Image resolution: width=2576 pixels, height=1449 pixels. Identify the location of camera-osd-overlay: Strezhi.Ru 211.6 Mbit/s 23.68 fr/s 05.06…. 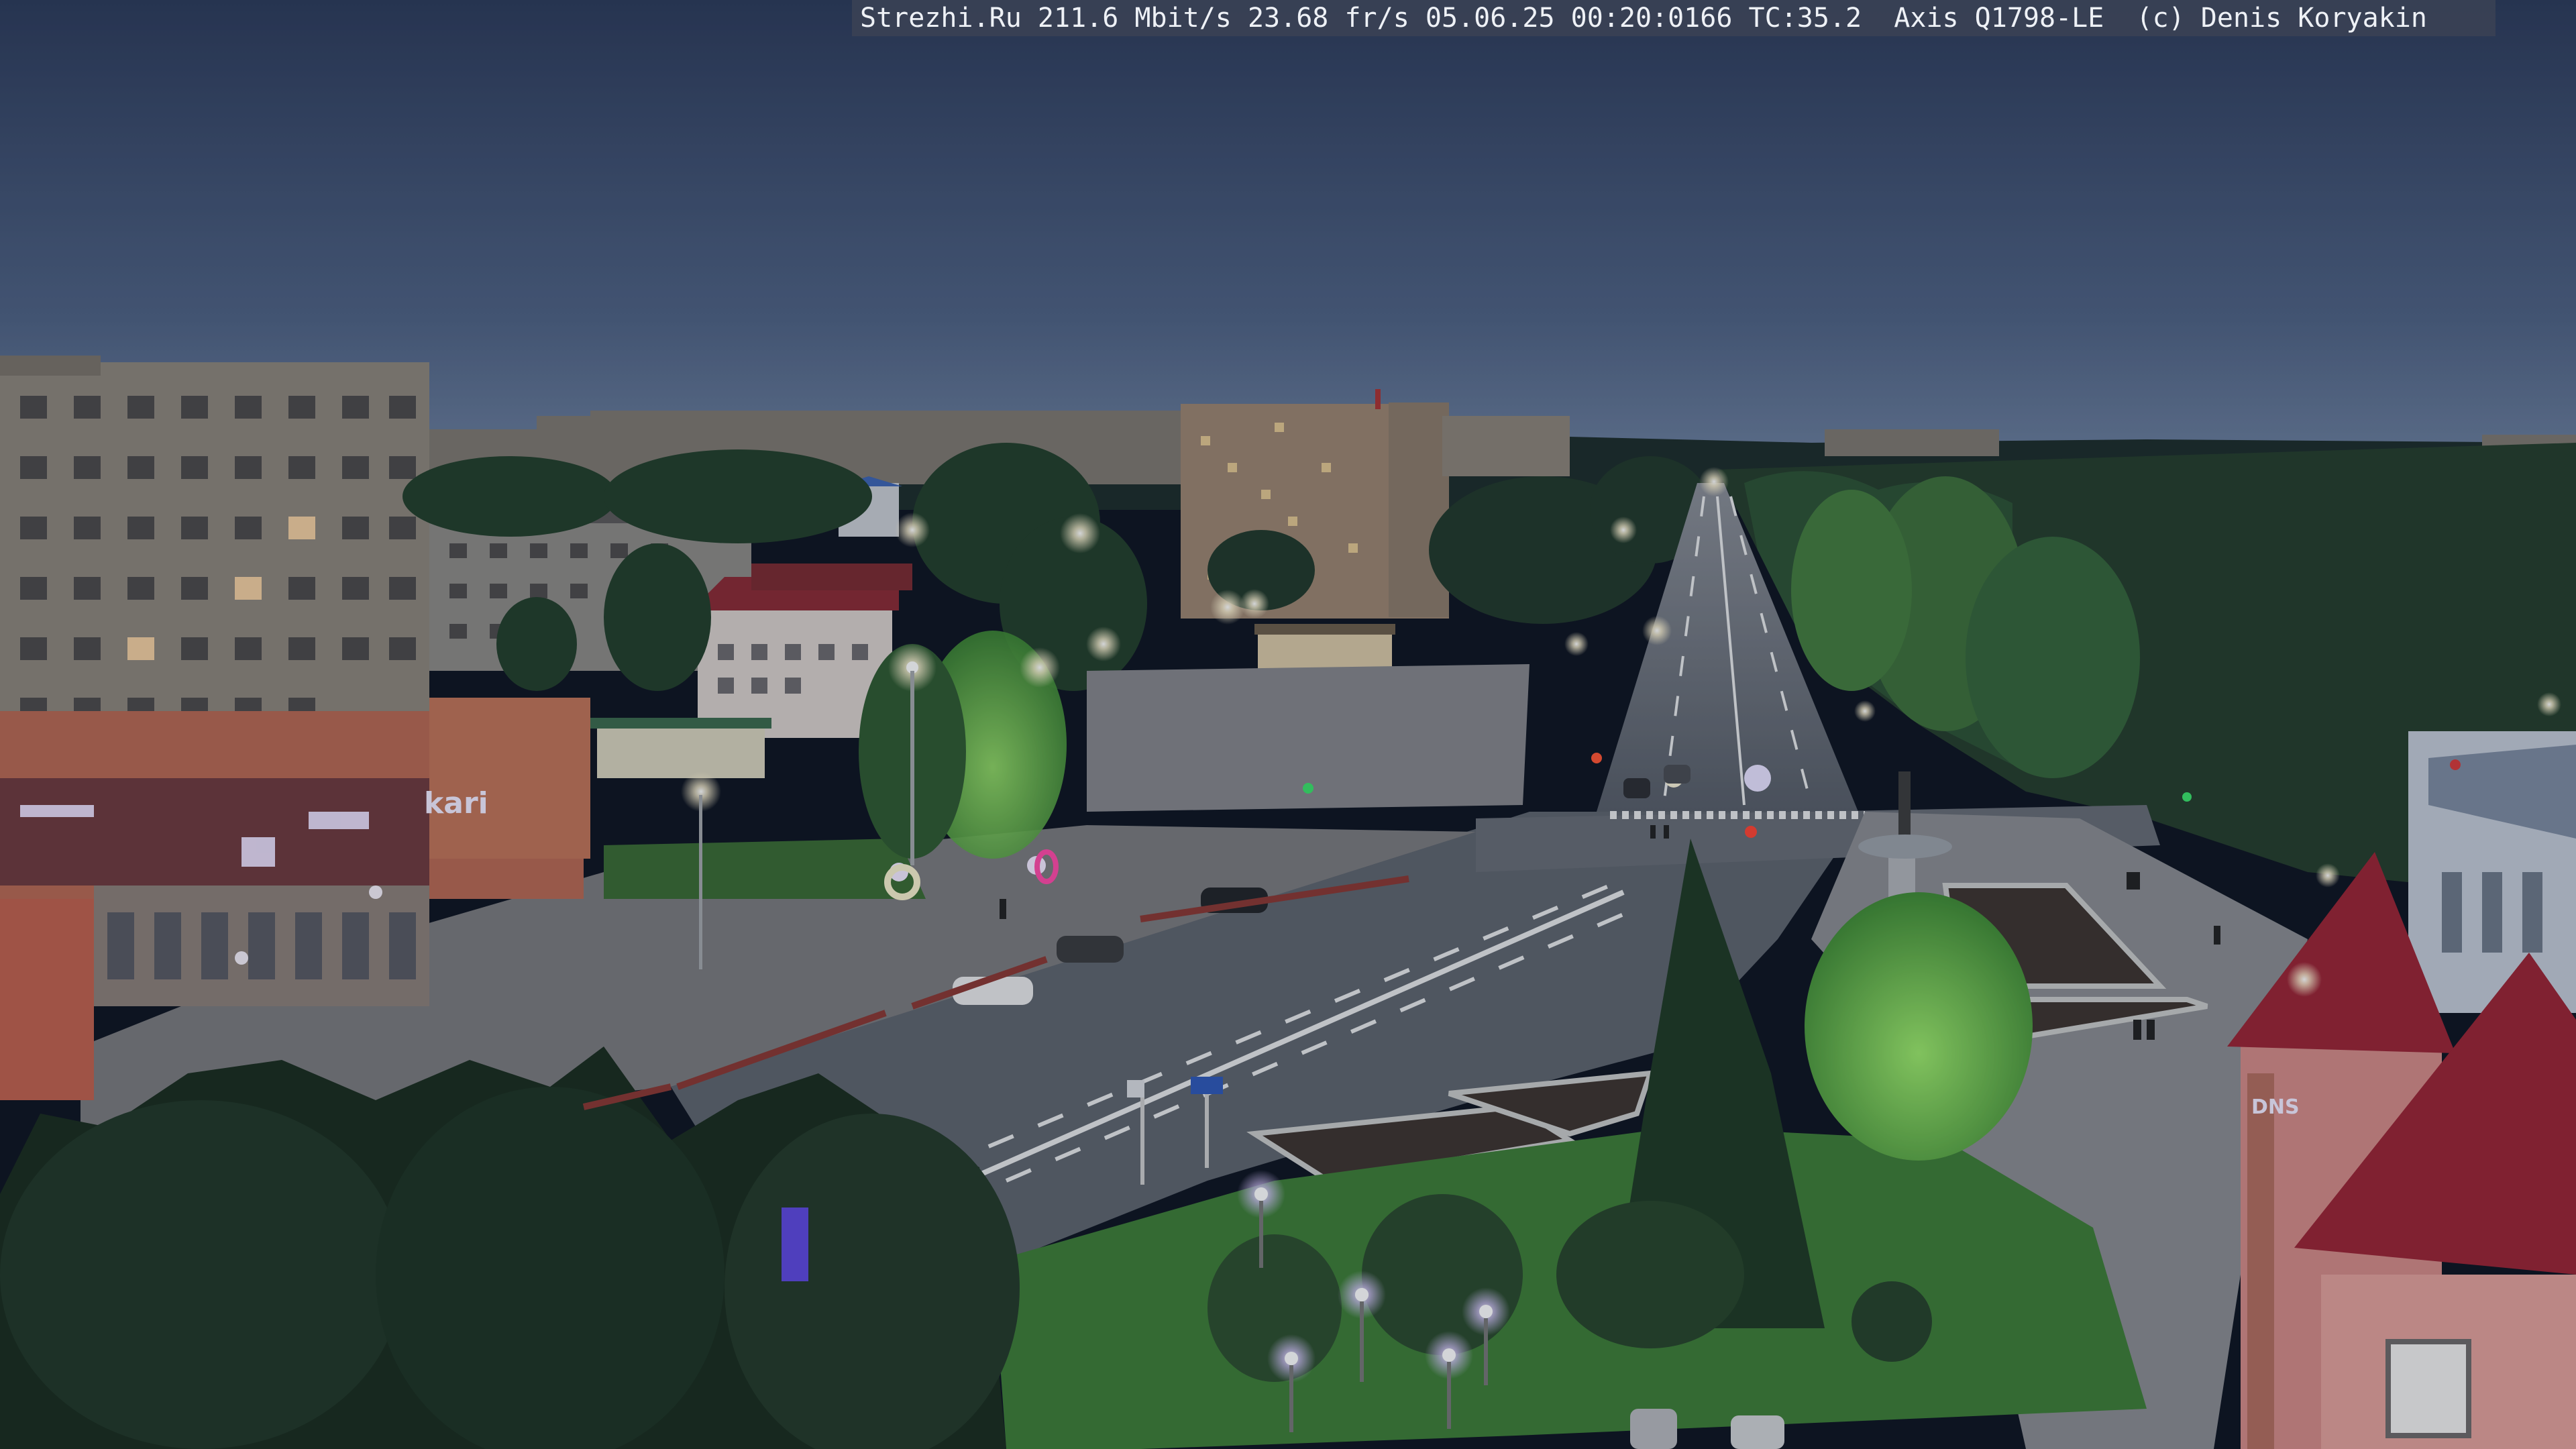
(1674, 18).